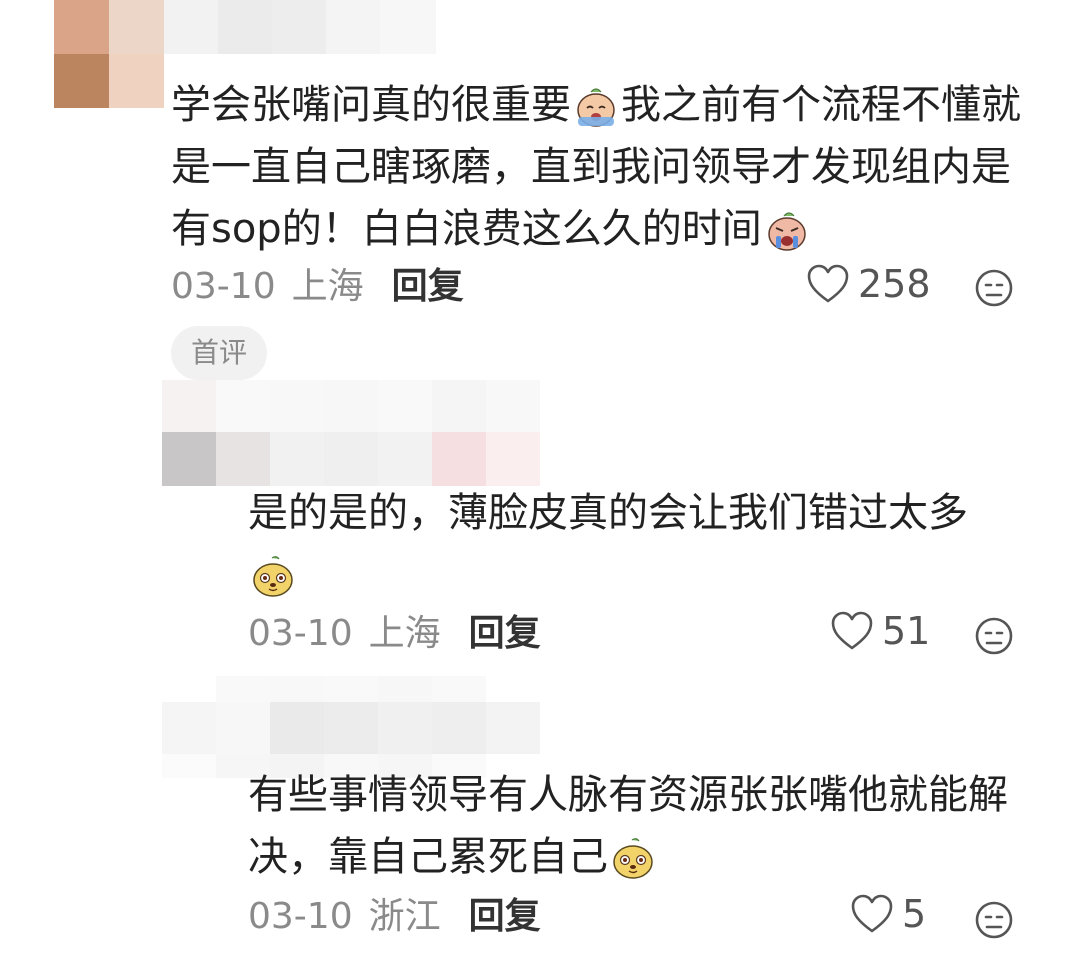 The image size is (1080, 961). I want to click on like-button: 51, so click(880, 631).